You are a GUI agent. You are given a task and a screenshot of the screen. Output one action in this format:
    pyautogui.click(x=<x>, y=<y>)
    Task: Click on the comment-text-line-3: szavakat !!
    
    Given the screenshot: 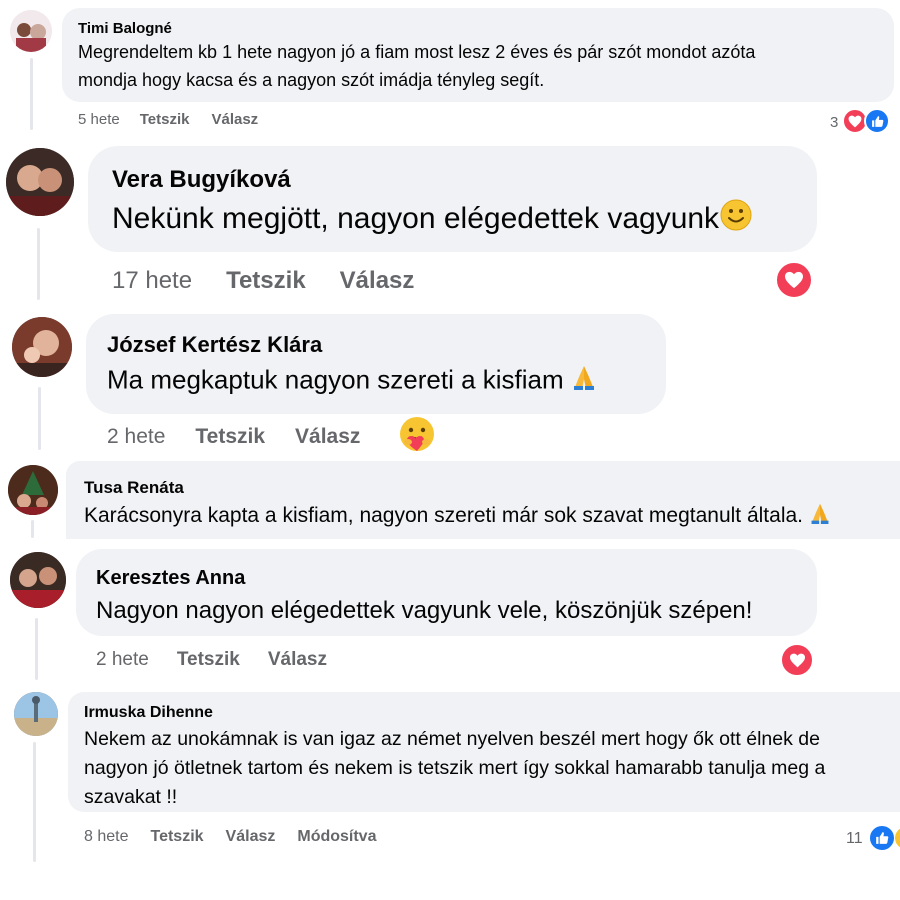 What is the action you would take?
    pyautogui.click(x=131, y=797)
    